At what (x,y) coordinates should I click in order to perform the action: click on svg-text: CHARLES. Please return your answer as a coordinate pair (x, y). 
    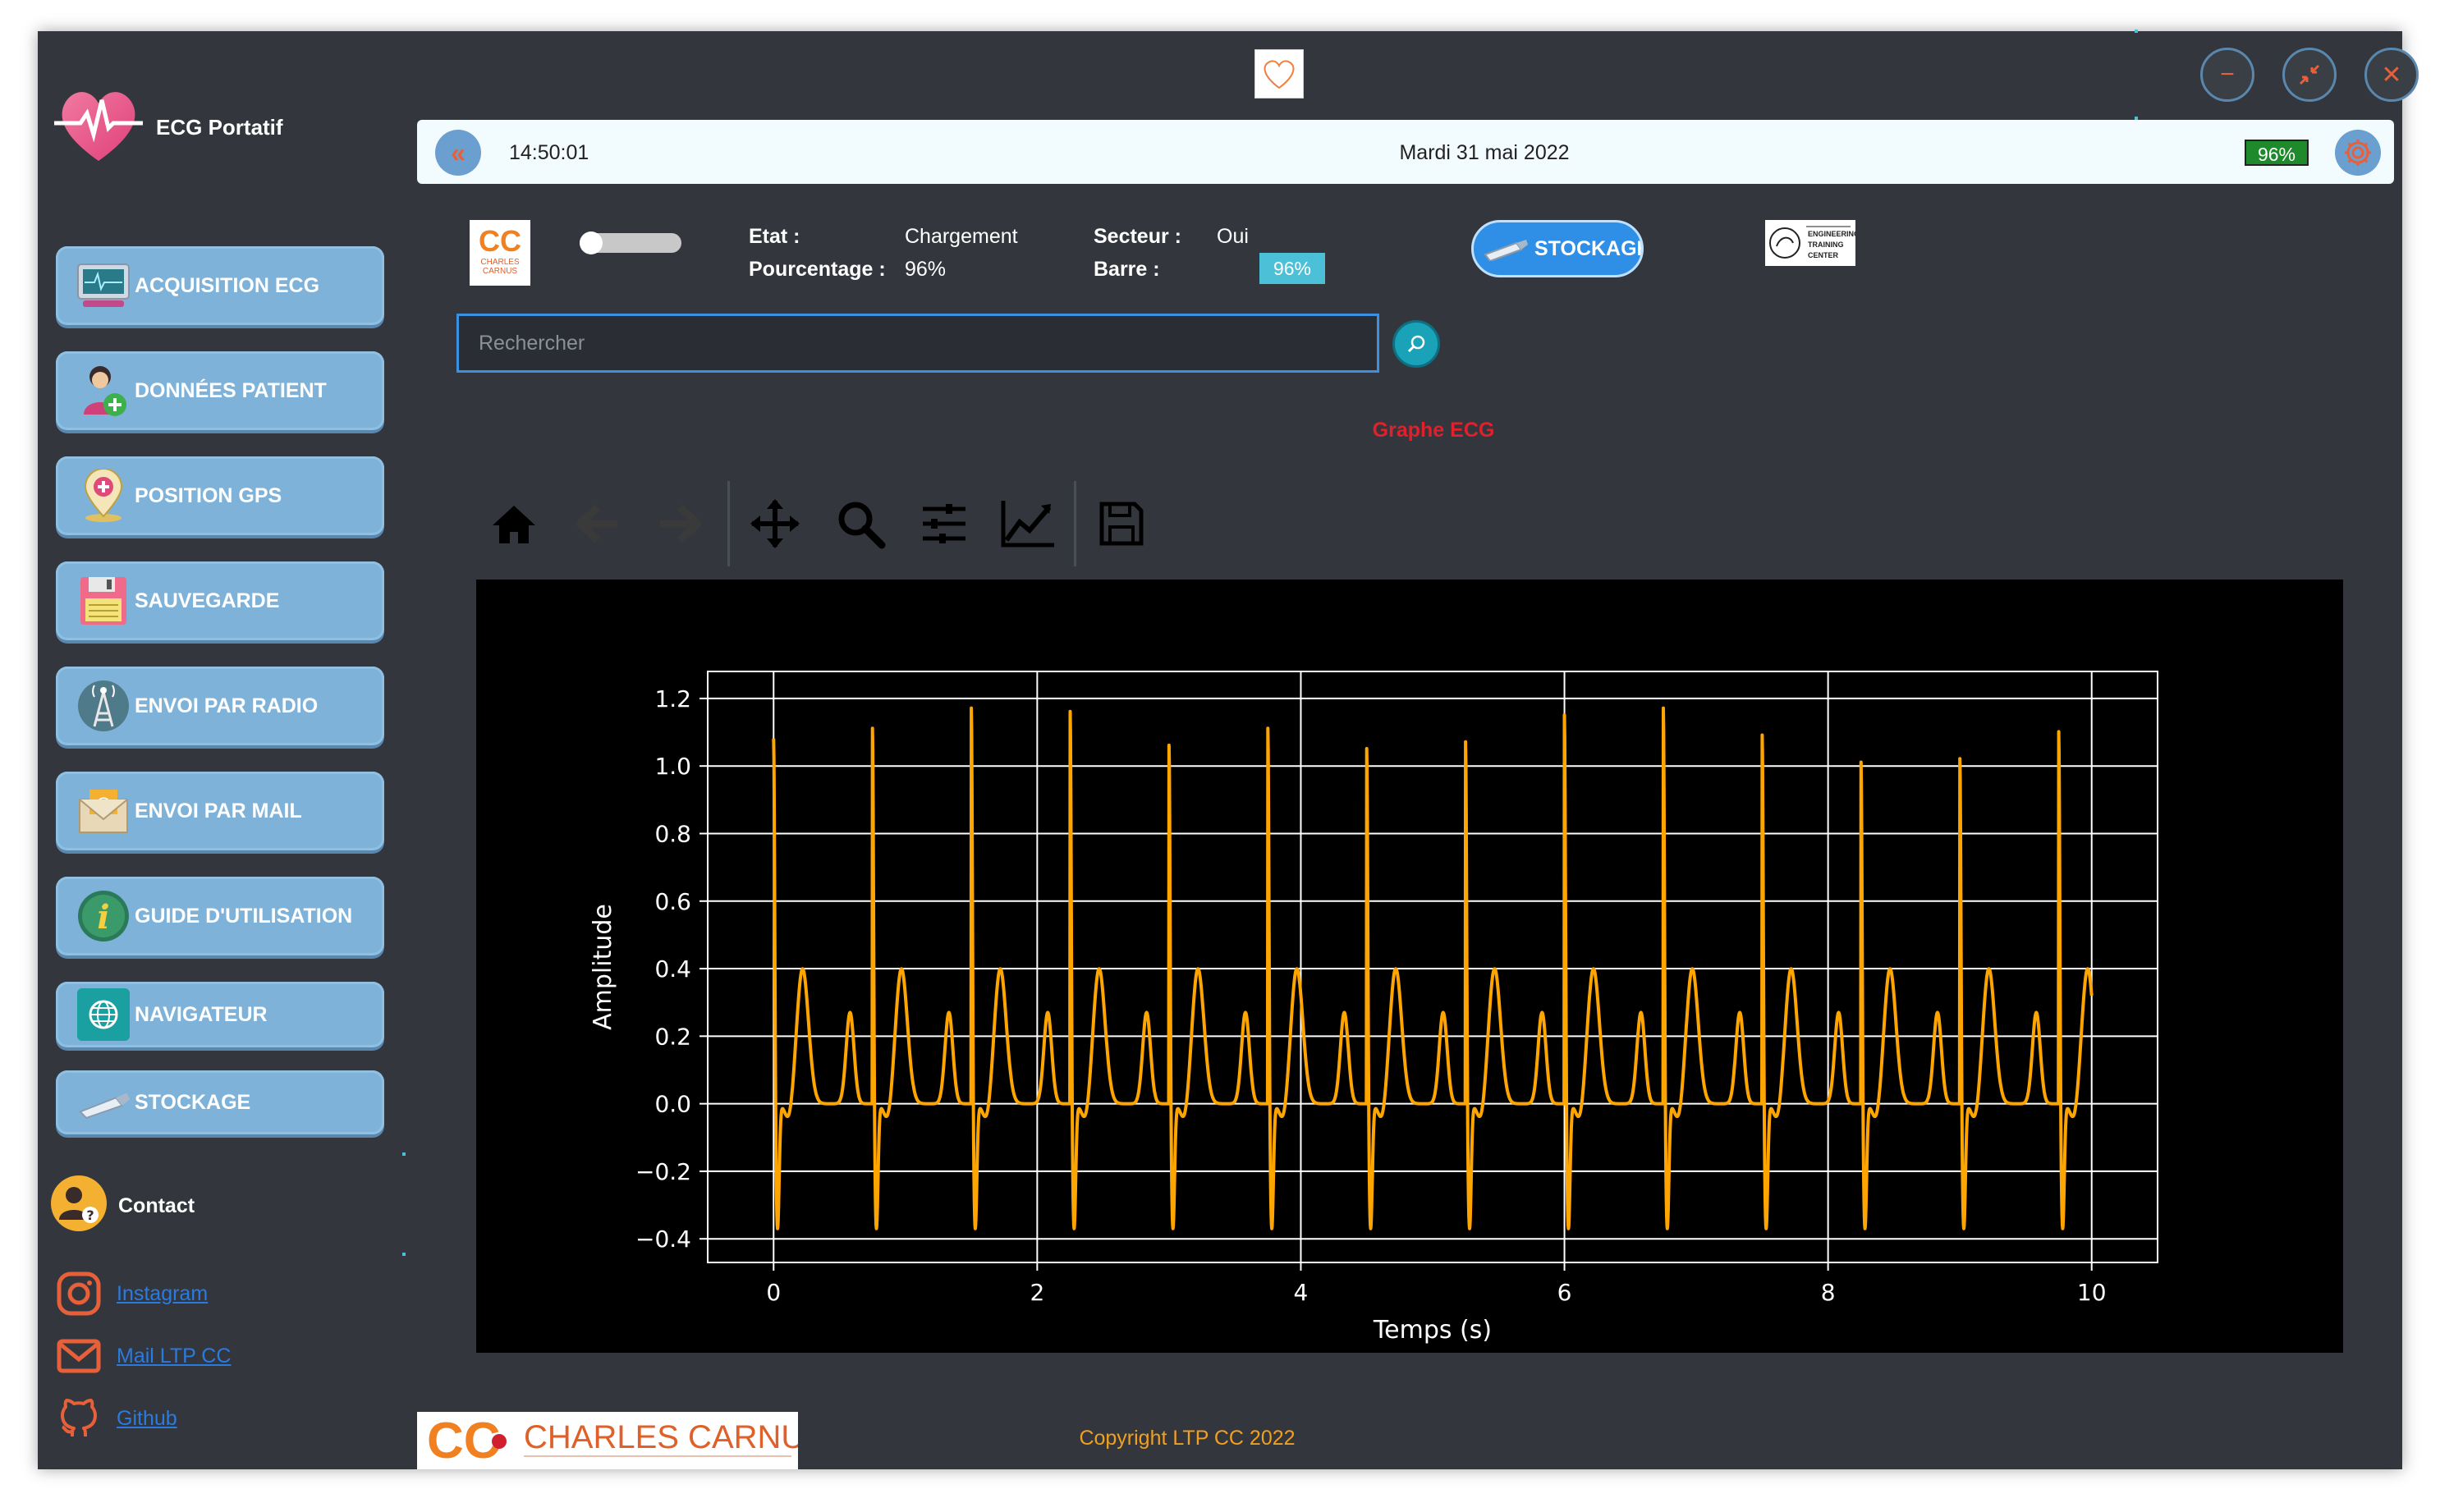
    Looking at the image, I should click on (500, 262).